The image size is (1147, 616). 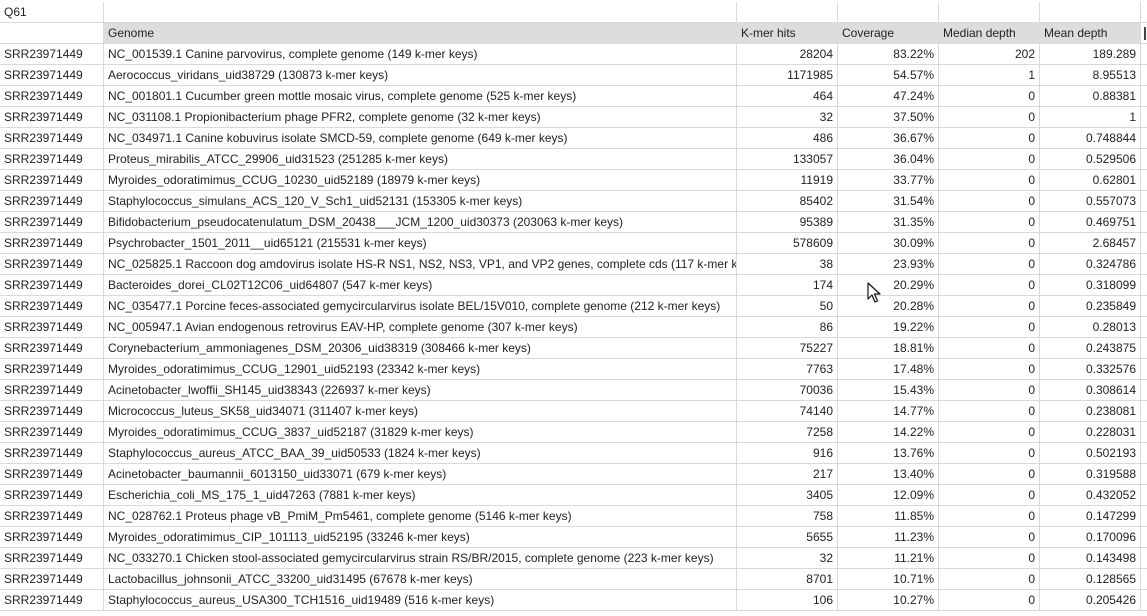 I want to click on header-kmer-hits: K-mer hits, so click(x=787, y=33).